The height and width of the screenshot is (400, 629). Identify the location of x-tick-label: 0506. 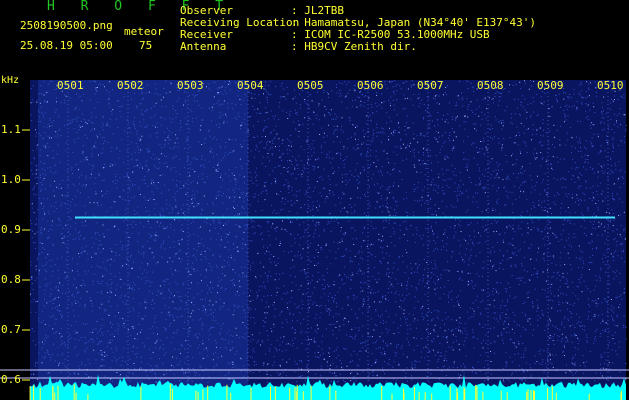
(370, 85).